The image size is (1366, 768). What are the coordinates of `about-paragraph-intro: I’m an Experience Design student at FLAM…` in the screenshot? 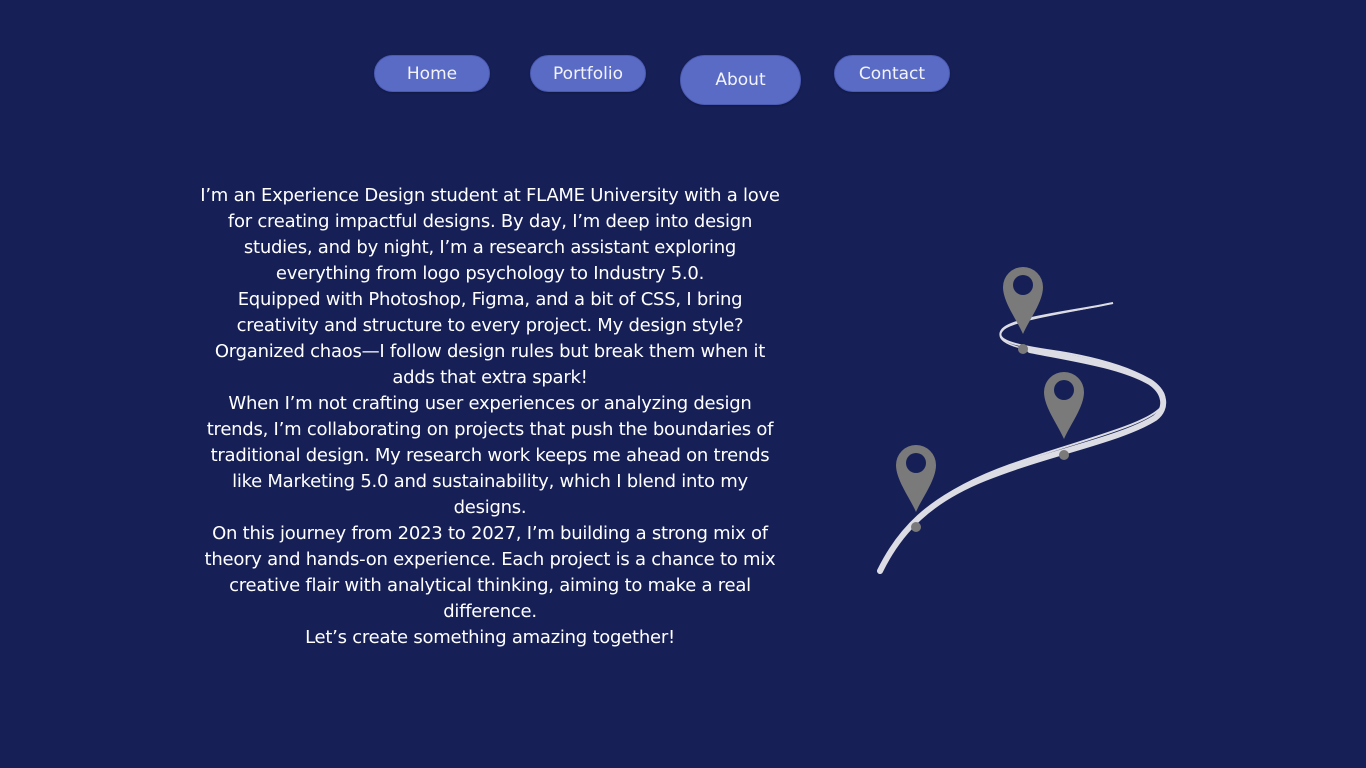 It's located at (490, 234).